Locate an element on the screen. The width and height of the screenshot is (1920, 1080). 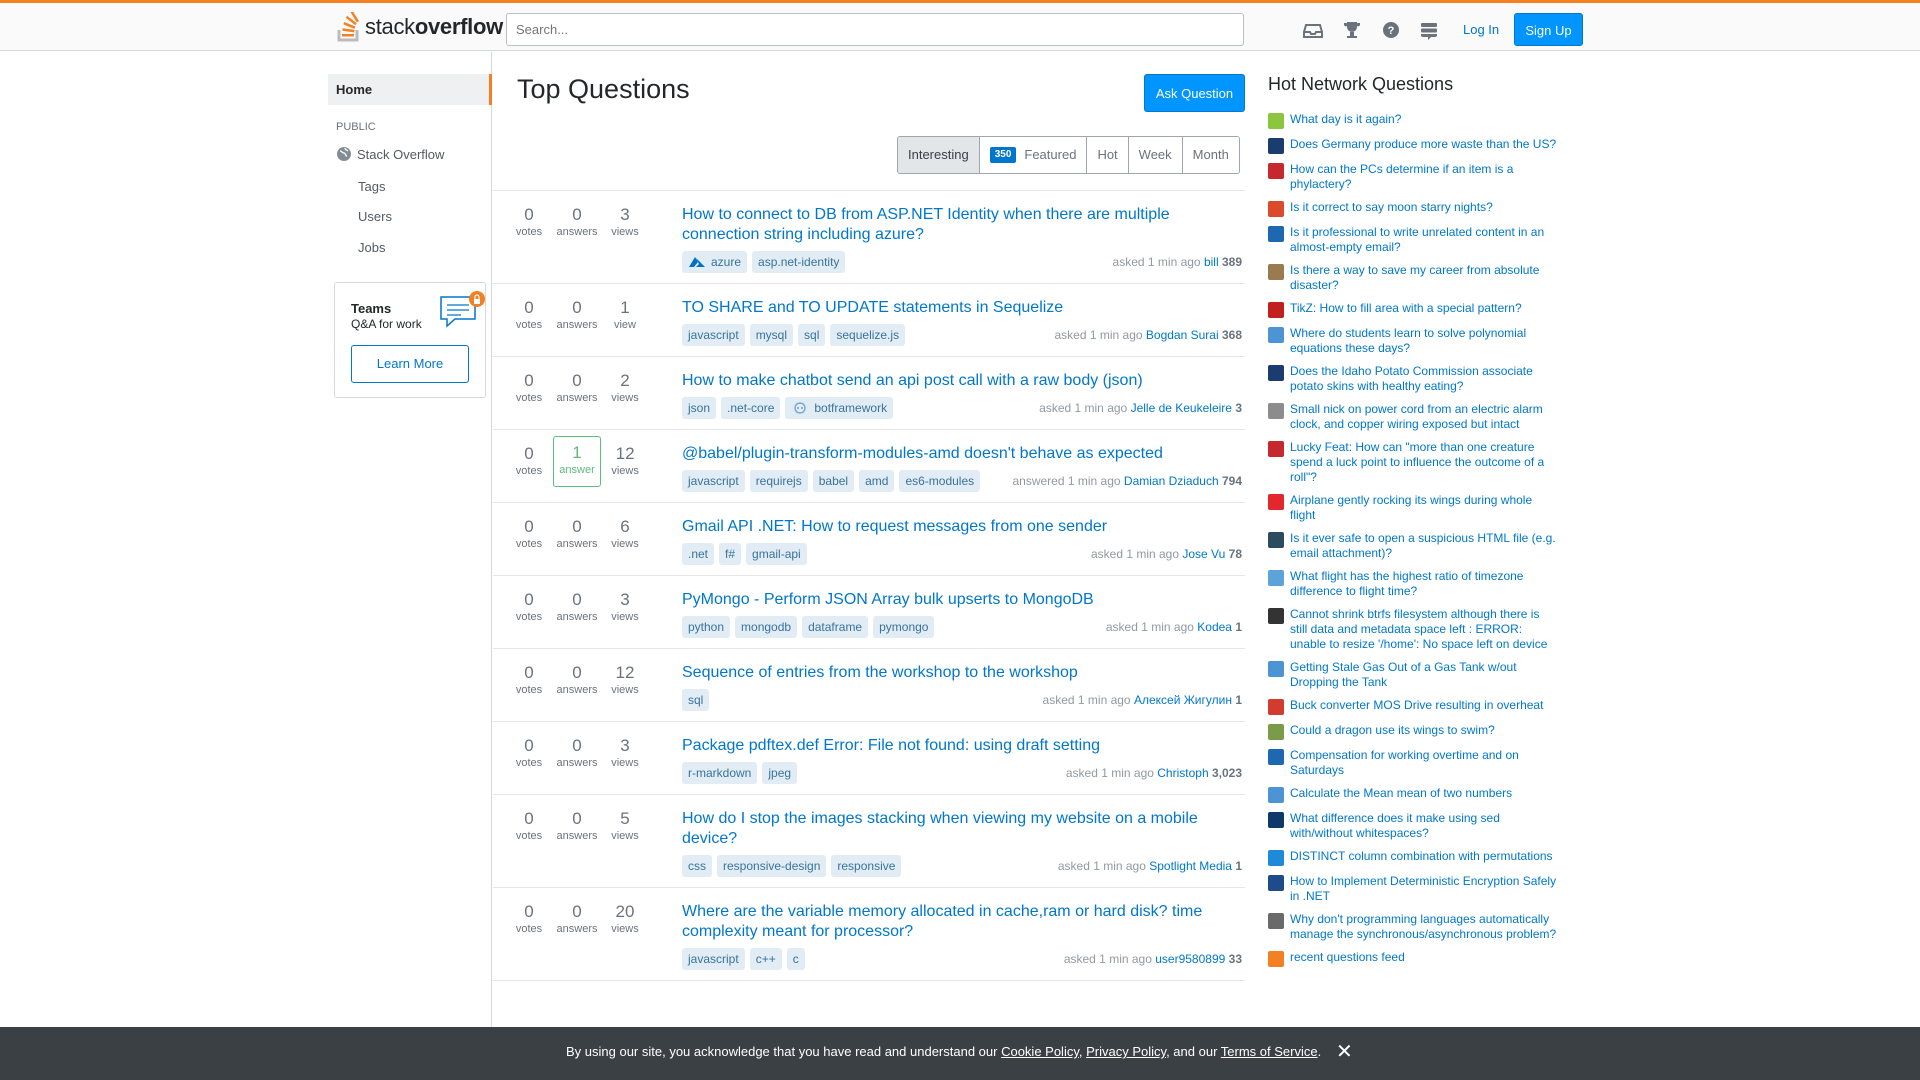
nav-home: Home is located at coordinates (410, 89).